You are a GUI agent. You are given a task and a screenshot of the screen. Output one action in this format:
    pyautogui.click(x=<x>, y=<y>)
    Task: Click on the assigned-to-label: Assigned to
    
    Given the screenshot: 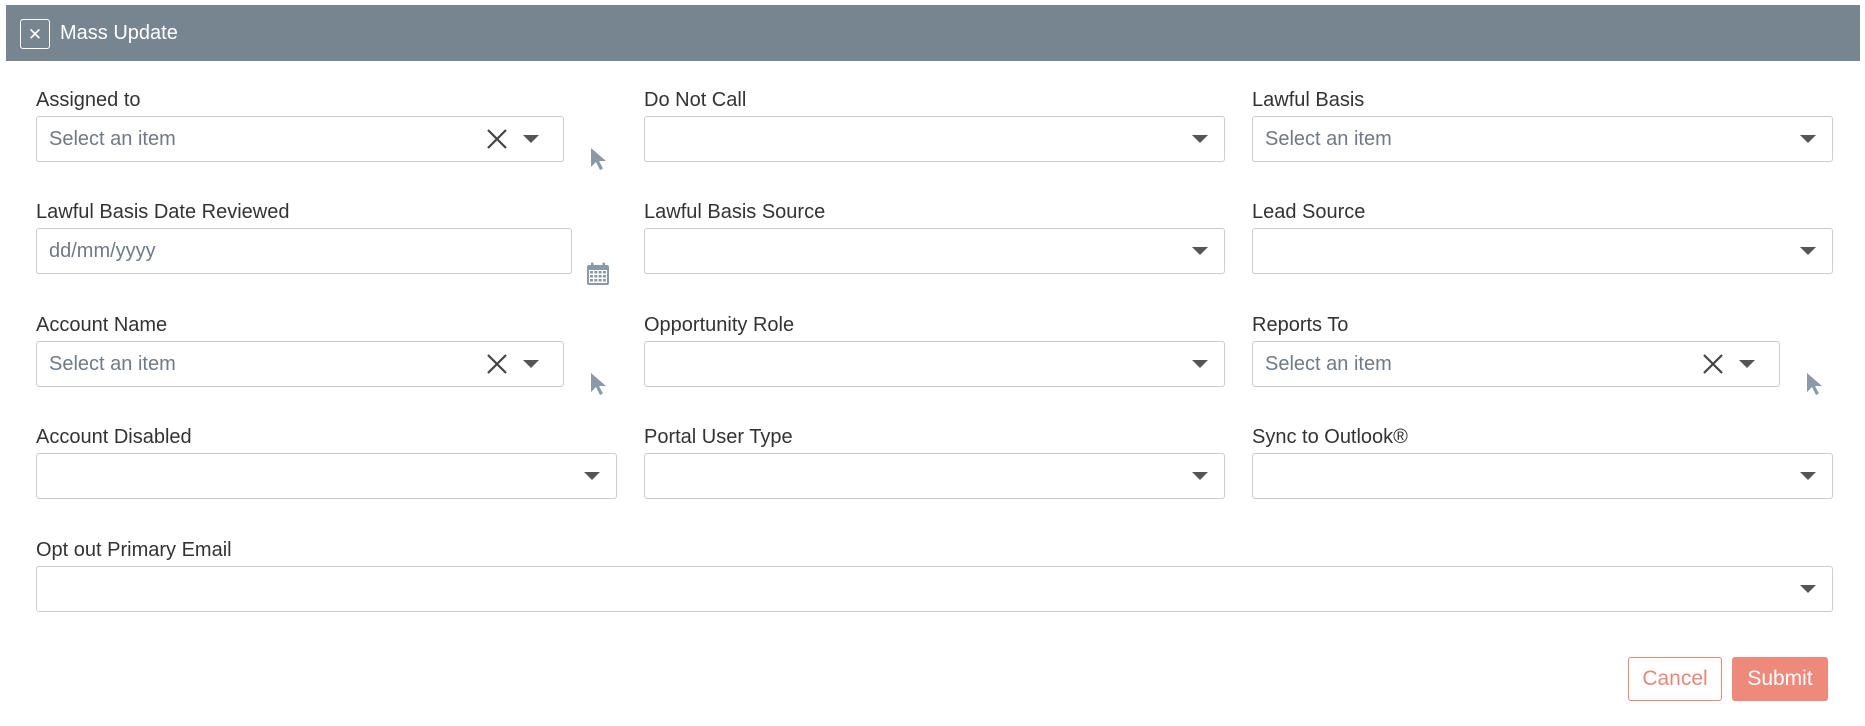 What is the action you would take?
    pyautogui.click(x=88, y=100)
    